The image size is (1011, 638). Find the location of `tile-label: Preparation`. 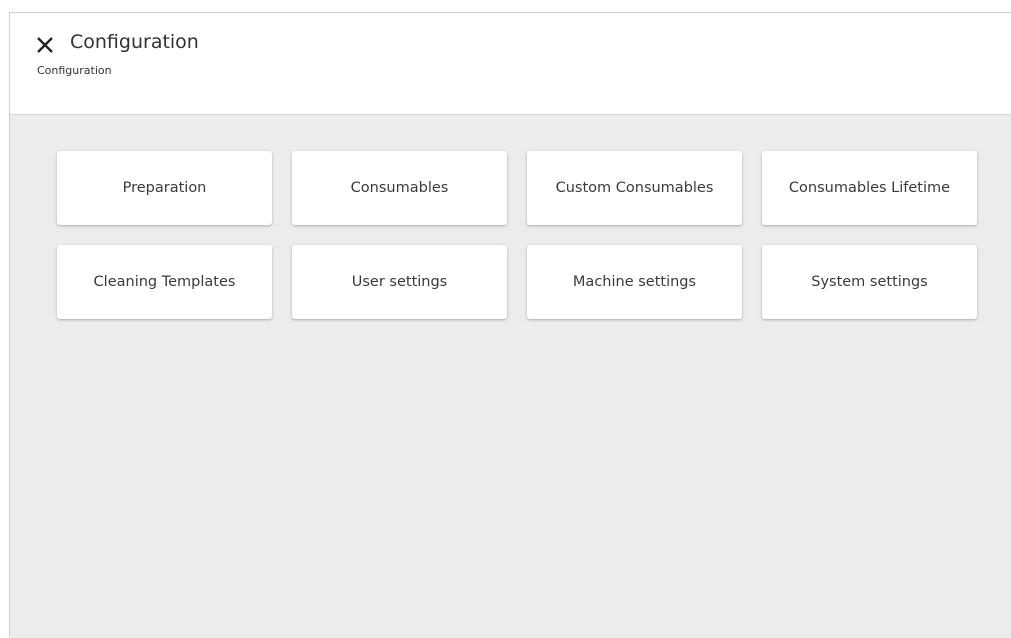

tile-label: Preparation is located at coordinates (164, 188).